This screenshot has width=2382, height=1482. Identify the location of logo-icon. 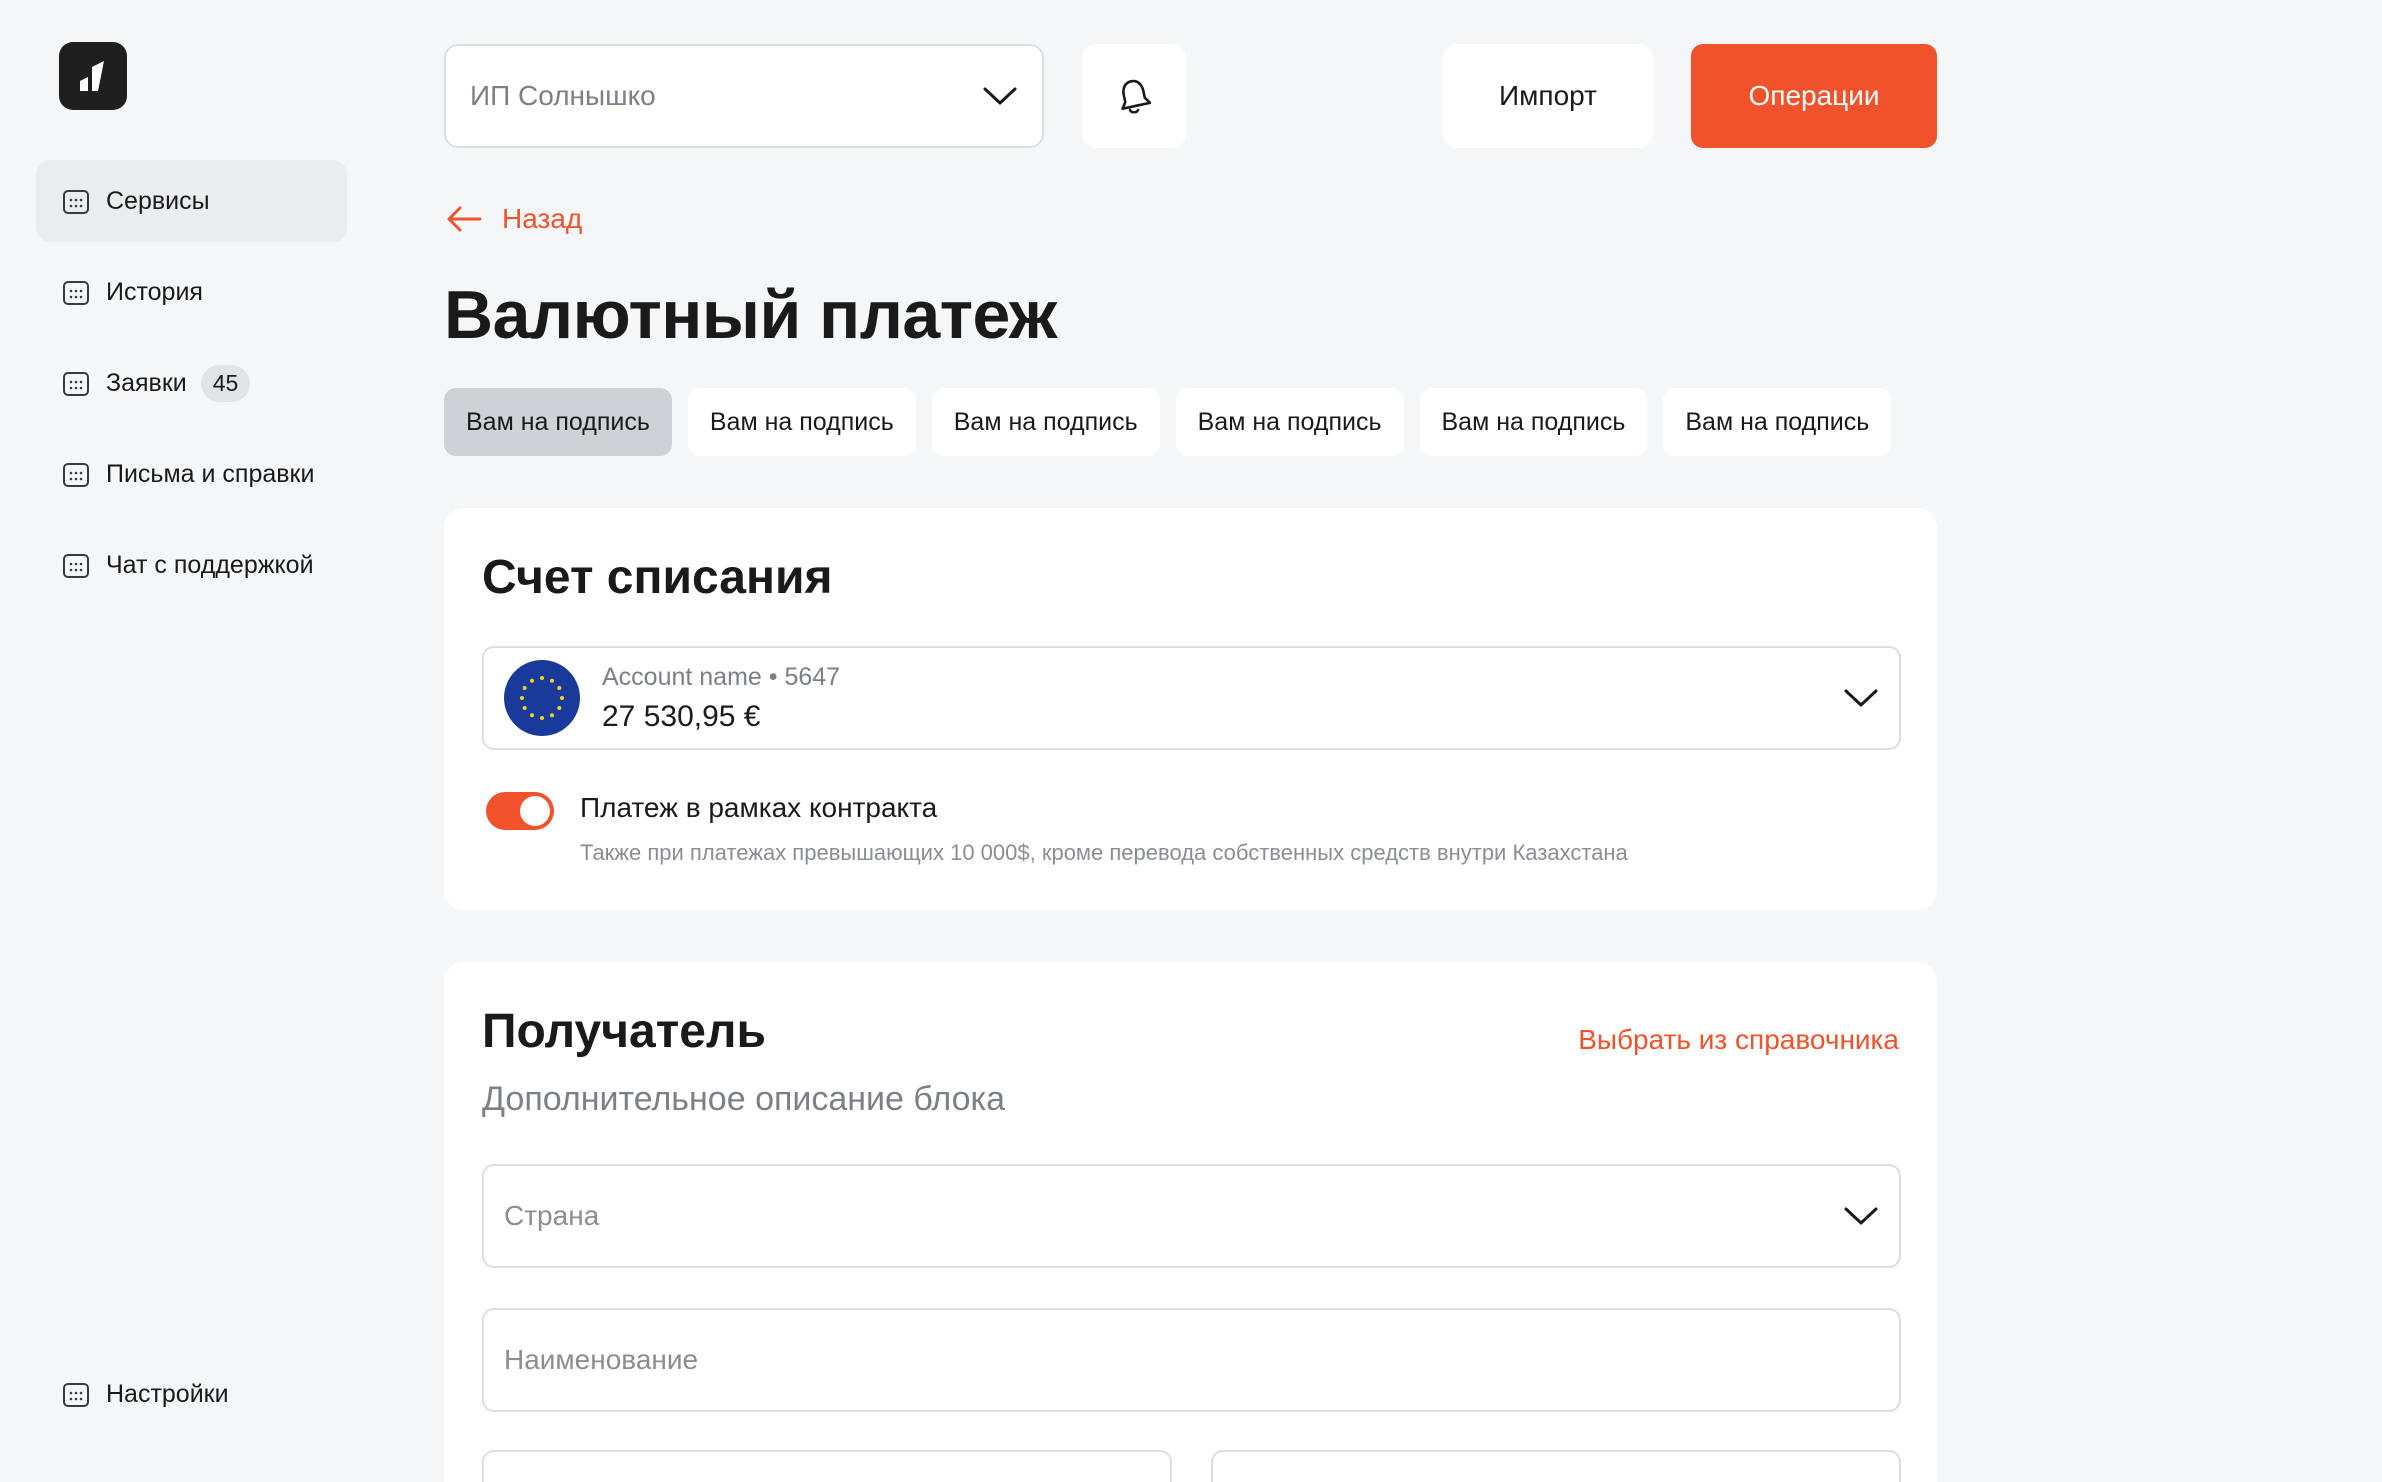
(92, 76).